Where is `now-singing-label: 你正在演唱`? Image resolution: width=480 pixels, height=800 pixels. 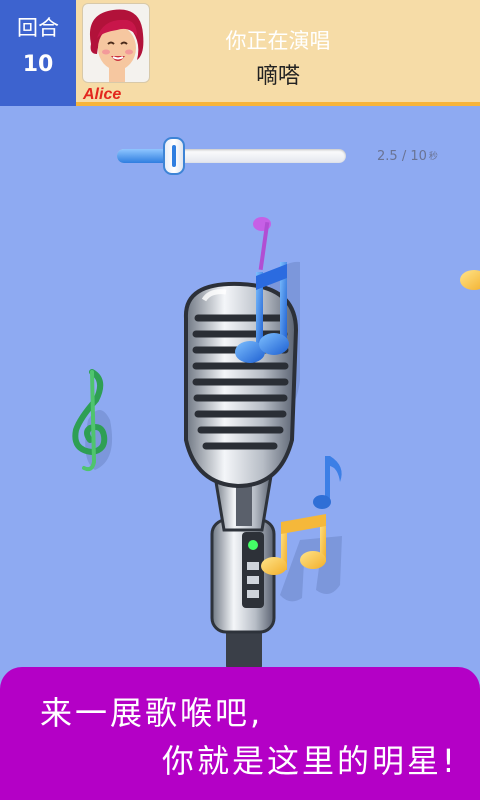 now-singing-label: 你正在演唱 is located at coordinates (278, 41).